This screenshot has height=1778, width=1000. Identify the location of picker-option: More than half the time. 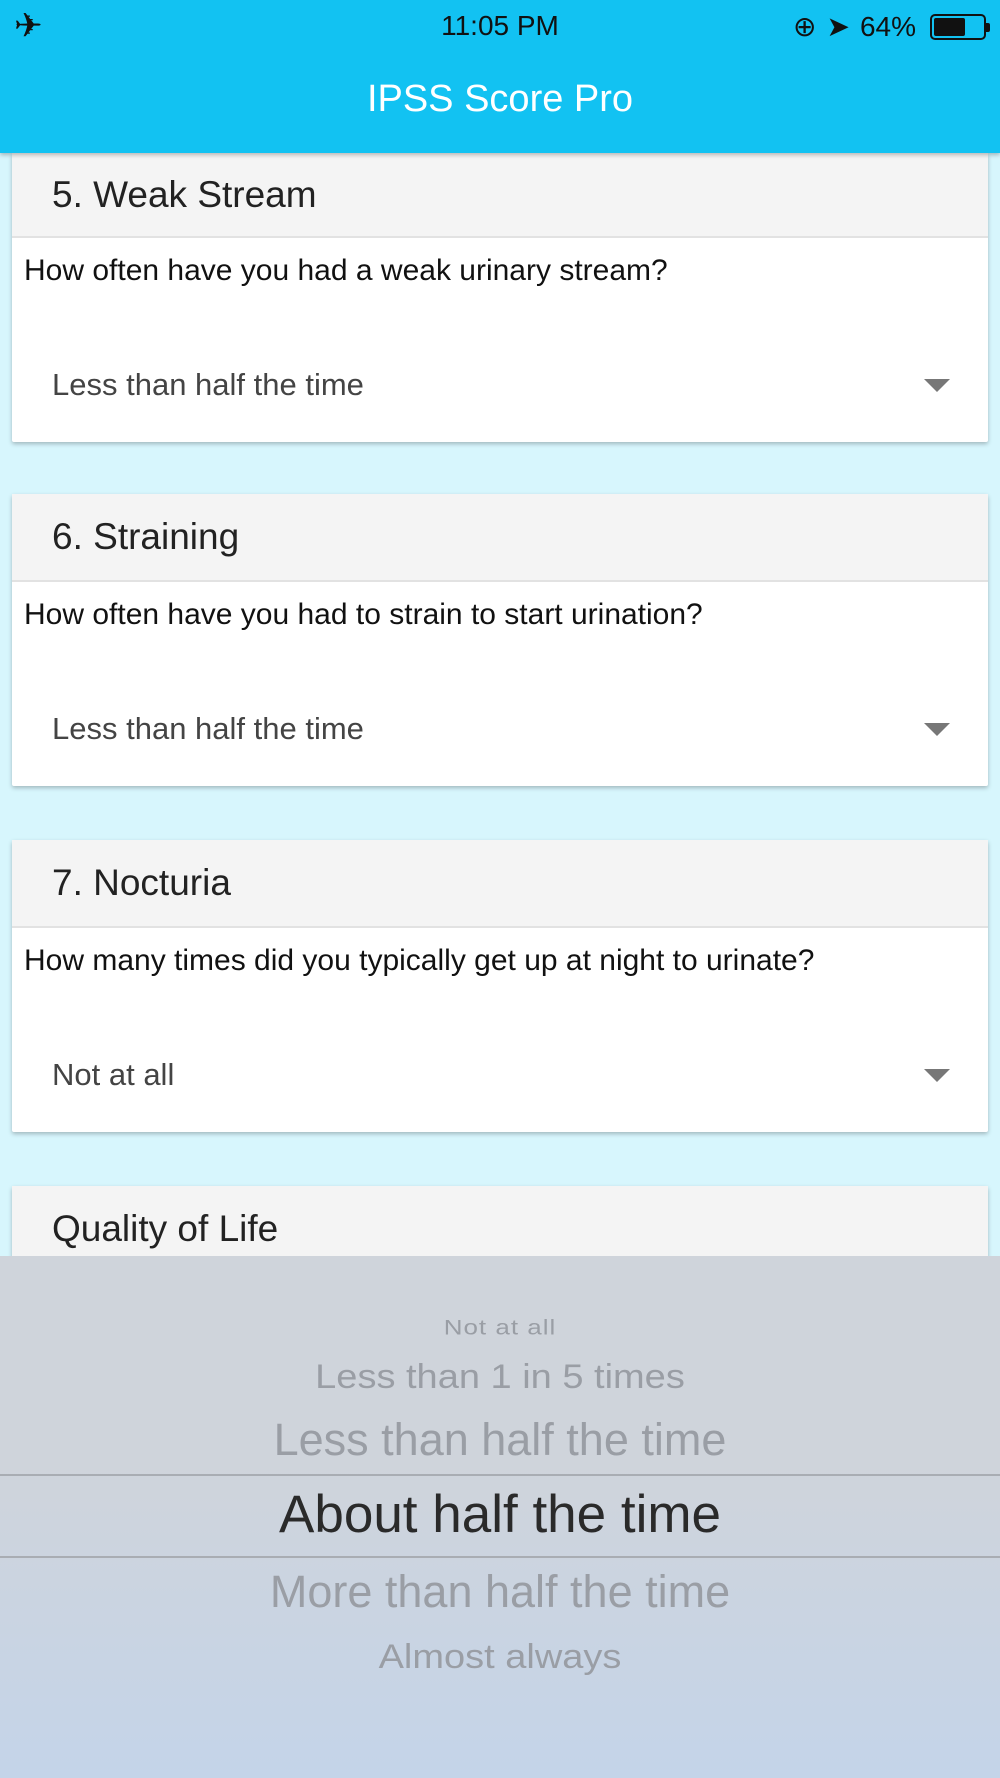
(500, 1592).